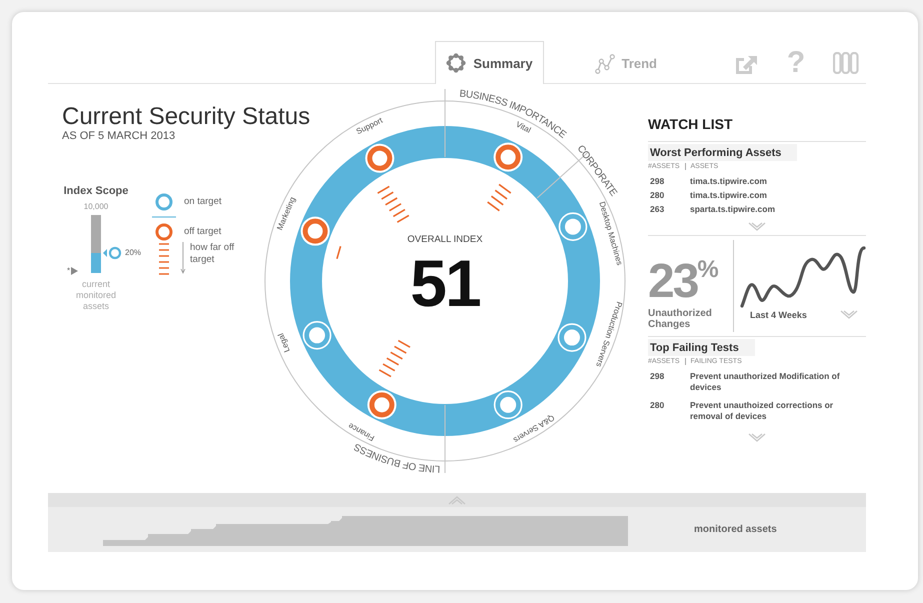 The height and width of the screenshot is (603, 923). What do you see at coordinates (723, 152) in the screenshot?
I see `section-title: Worst Performing Assets` at bounding box center [723, 152].